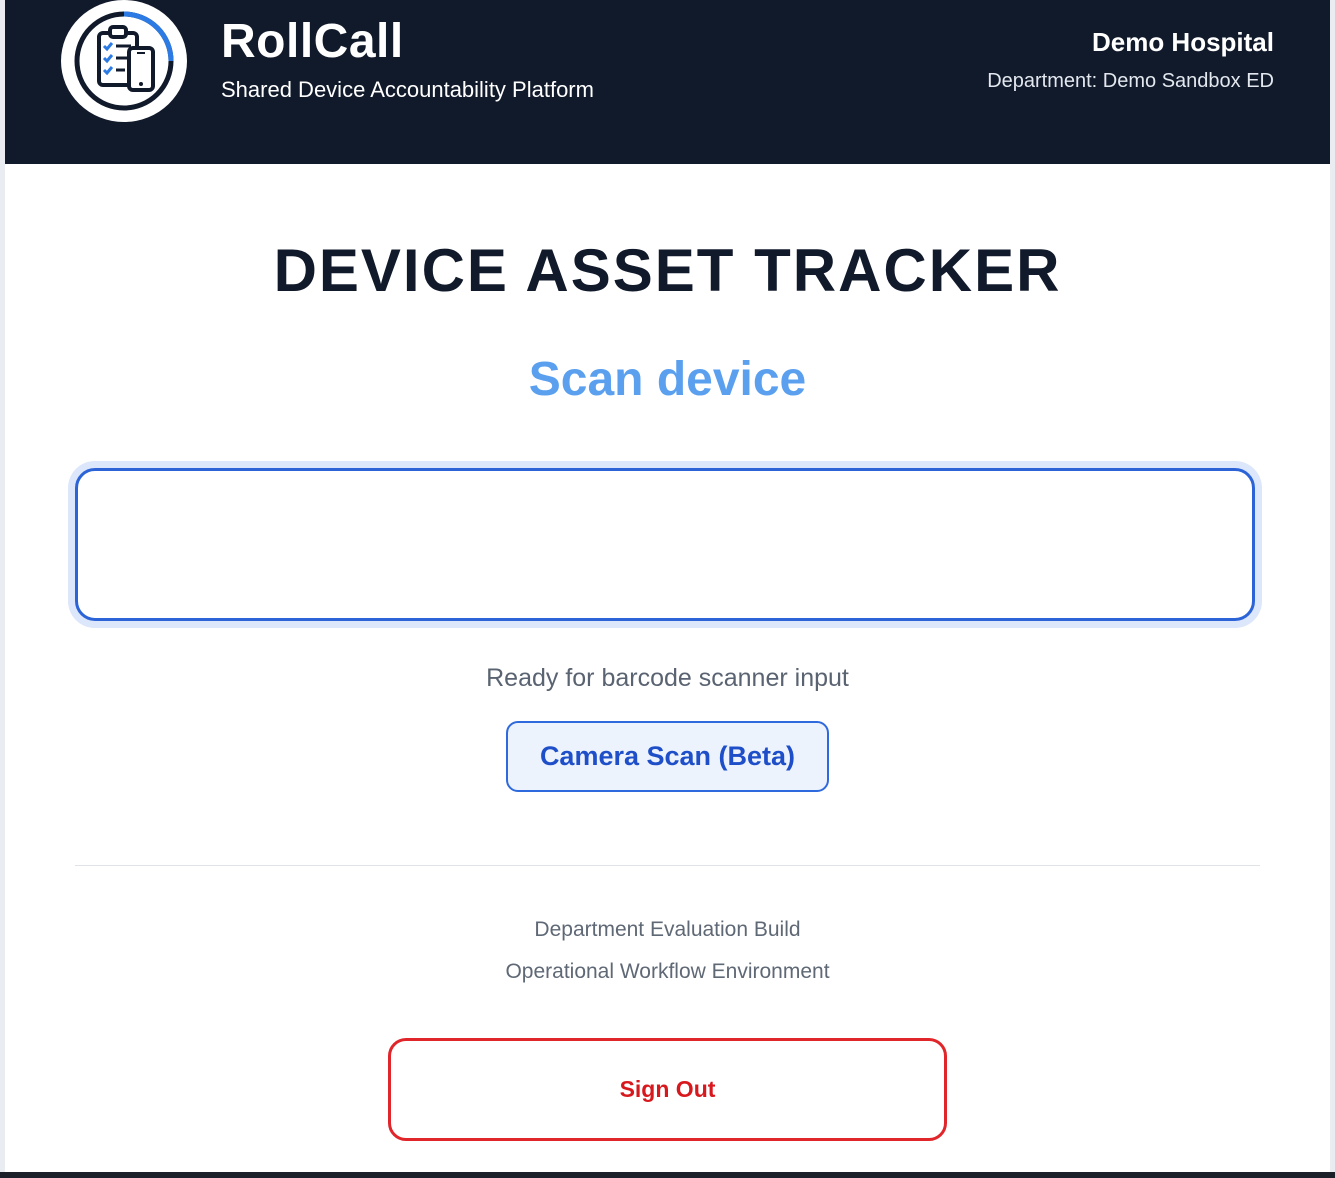  What do you see at coordinates (667, 1089) in the screenshot?
I see `sign-out-button: Sign Out` at bounding box center [667, 1089].